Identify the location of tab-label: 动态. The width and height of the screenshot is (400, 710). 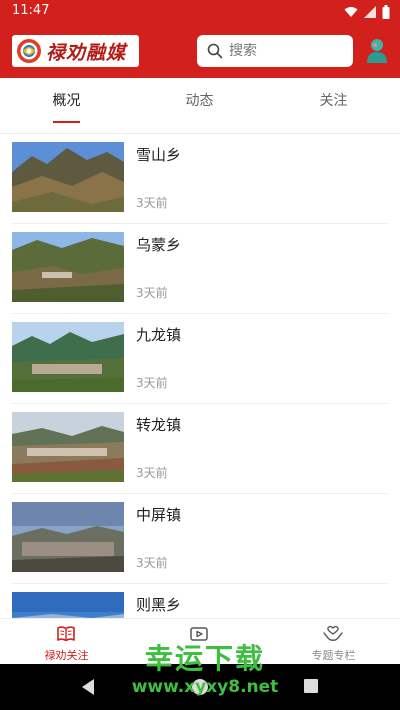
(199, 101).